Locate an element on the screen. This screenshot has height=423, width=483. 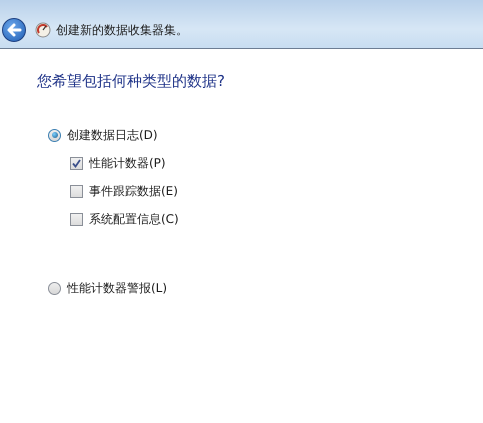
wizard-title: 创建新的数据收集器集。 is located at coordinates (122, 30).